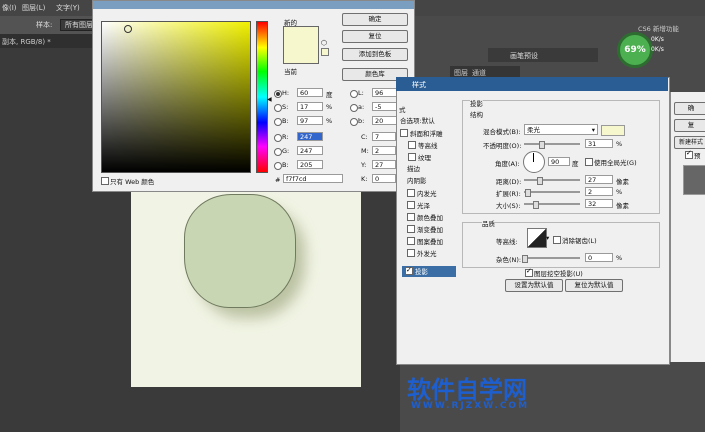 The width and height of the screenshot is (705, 432). What do you see at coordinates (540, 181) in the screenshot?
I see `distance-thumb` at bounding box center [540, 181].